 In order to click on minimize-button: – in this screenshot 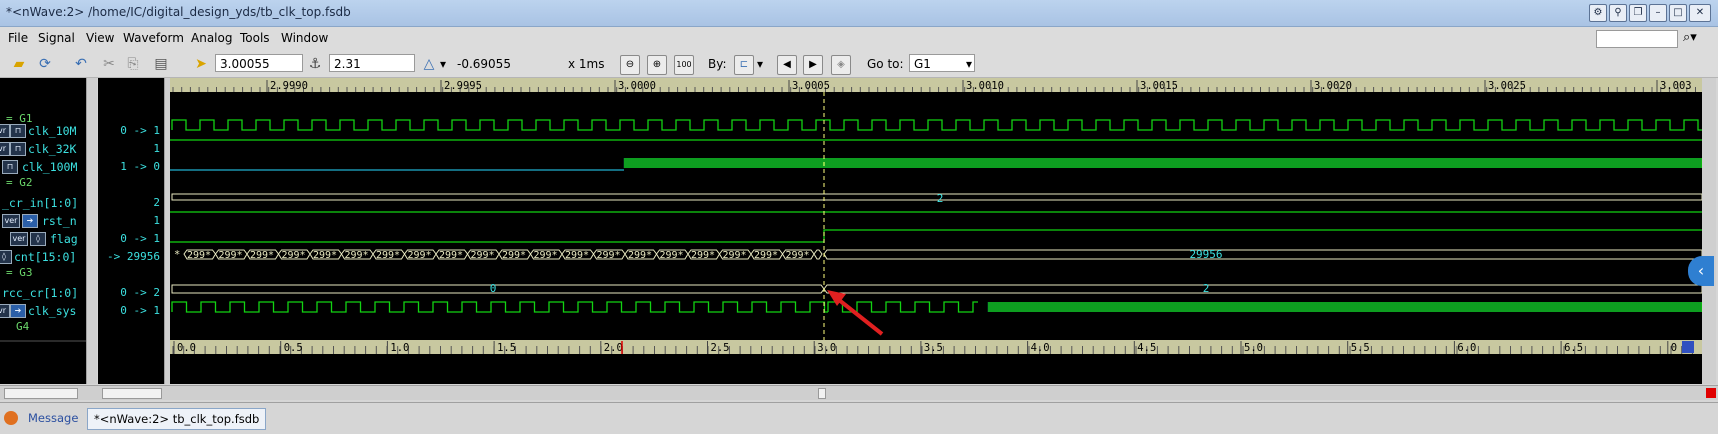, I will do `click(1658, 13)`.